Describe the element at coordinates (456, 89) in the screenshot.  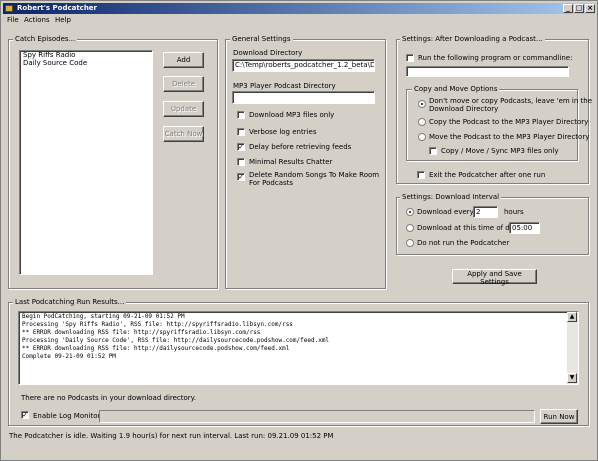
I see `copy-move-label: Copy and Move Options` at that location.